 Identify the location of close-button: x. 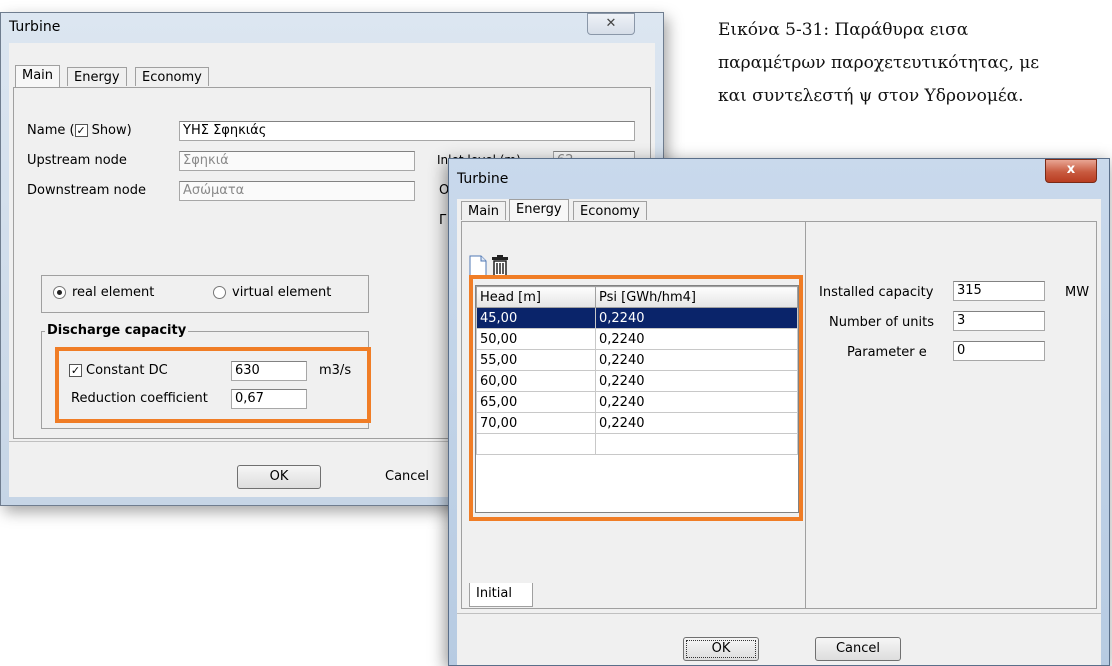
(1071, 171).